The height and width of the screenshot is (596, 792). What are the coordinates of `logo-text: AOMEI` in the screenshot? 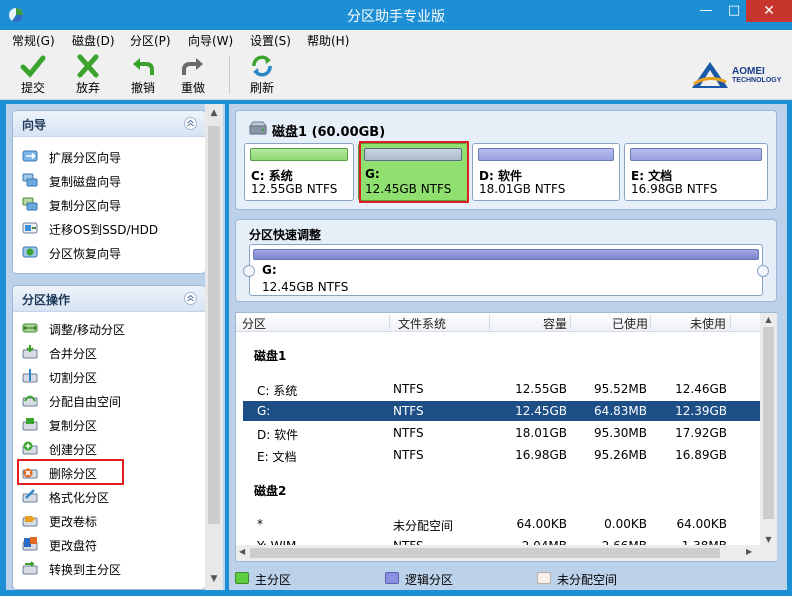 It's located at (748, 71).